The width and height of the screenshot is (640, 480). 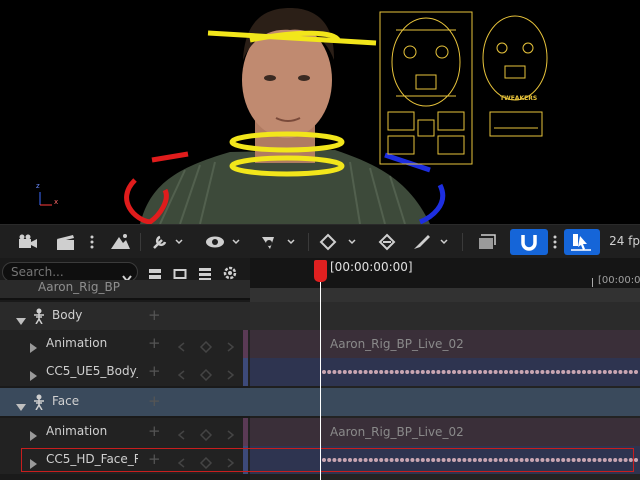 I want to click on render-icon, so click(x=487, y=242).